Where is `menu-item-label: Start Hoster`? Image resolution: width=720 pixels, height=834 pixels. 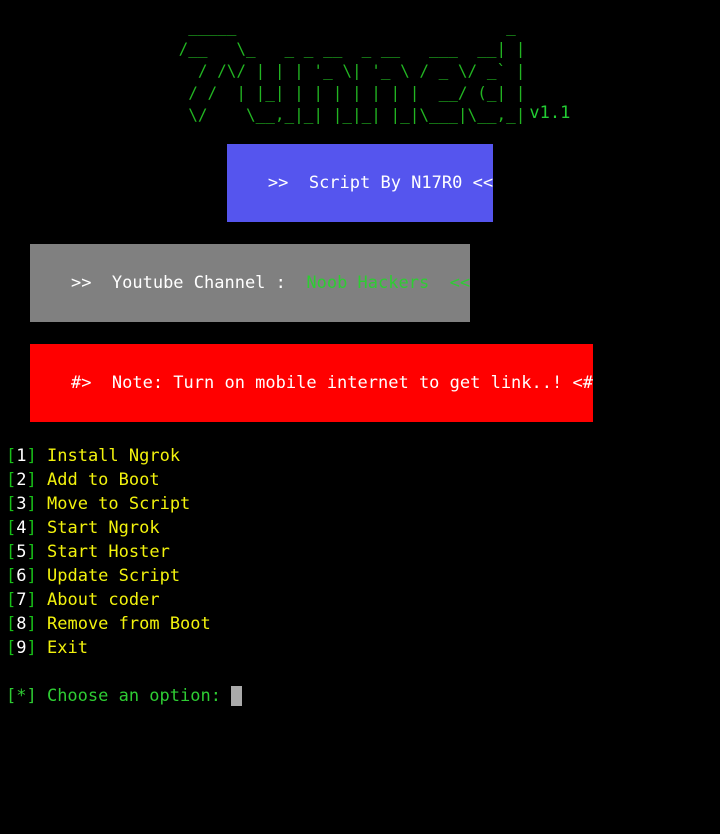
menu-item-label: Start Hoster is located at coordinates (108, 552).